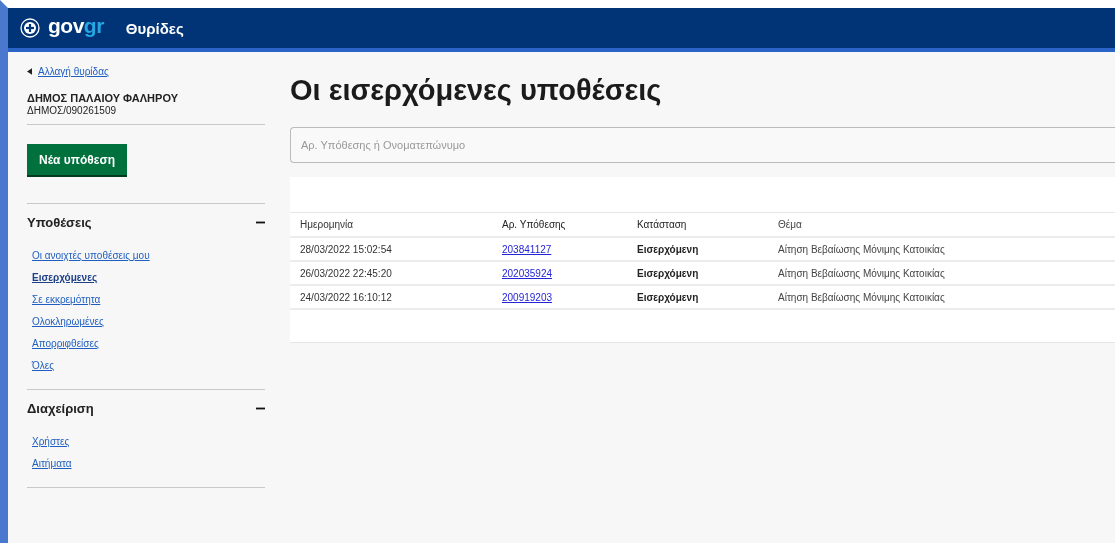 This screenshot has width=1115, height=543. I want to click on sidebar-link: Ολοκληρωμένες, so click(68, 321).